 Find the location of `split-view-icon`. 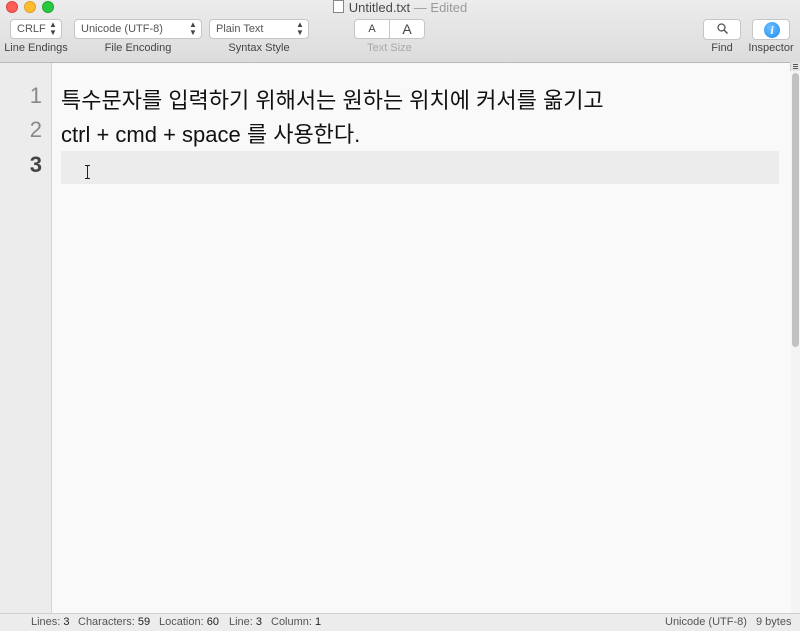

split-view-icon is located at coordinates (795, 66).